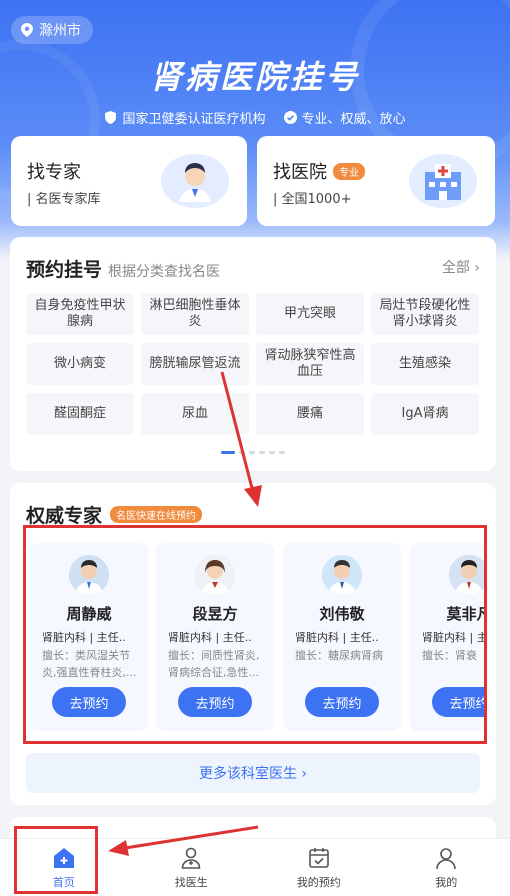  Describe the element at coordinates (164, 272) in the screenshot. I see `registration-subtitle: 根据分类查找名医` at that location.